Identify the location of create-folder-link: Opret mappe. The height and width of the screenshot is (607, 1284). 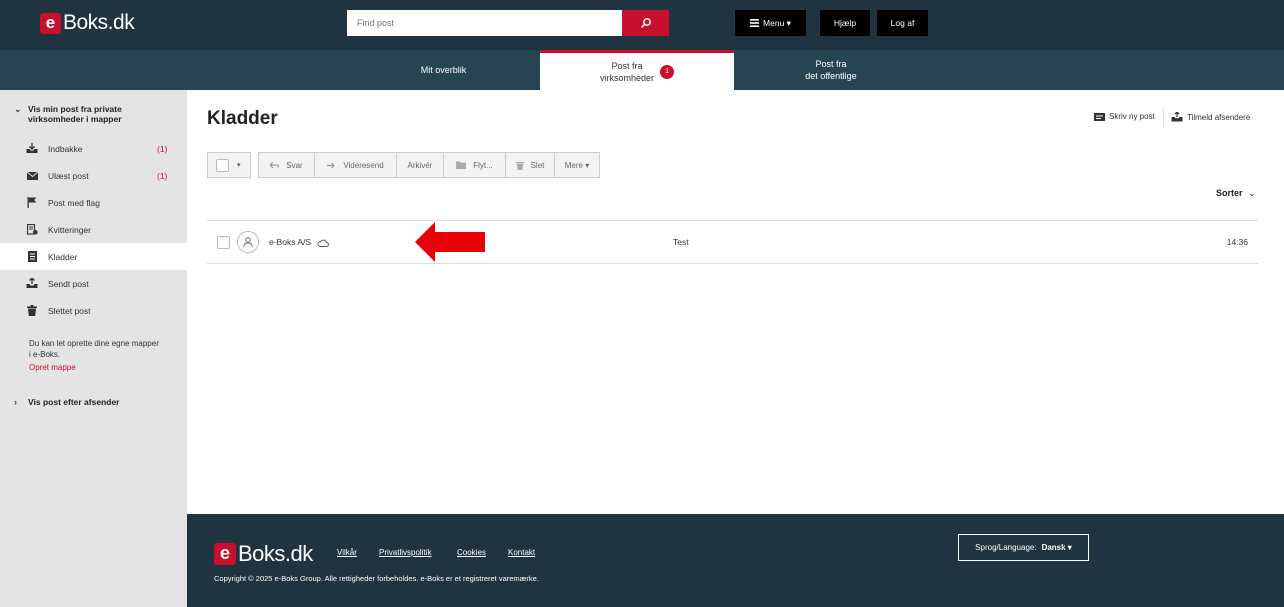
(52, 367).